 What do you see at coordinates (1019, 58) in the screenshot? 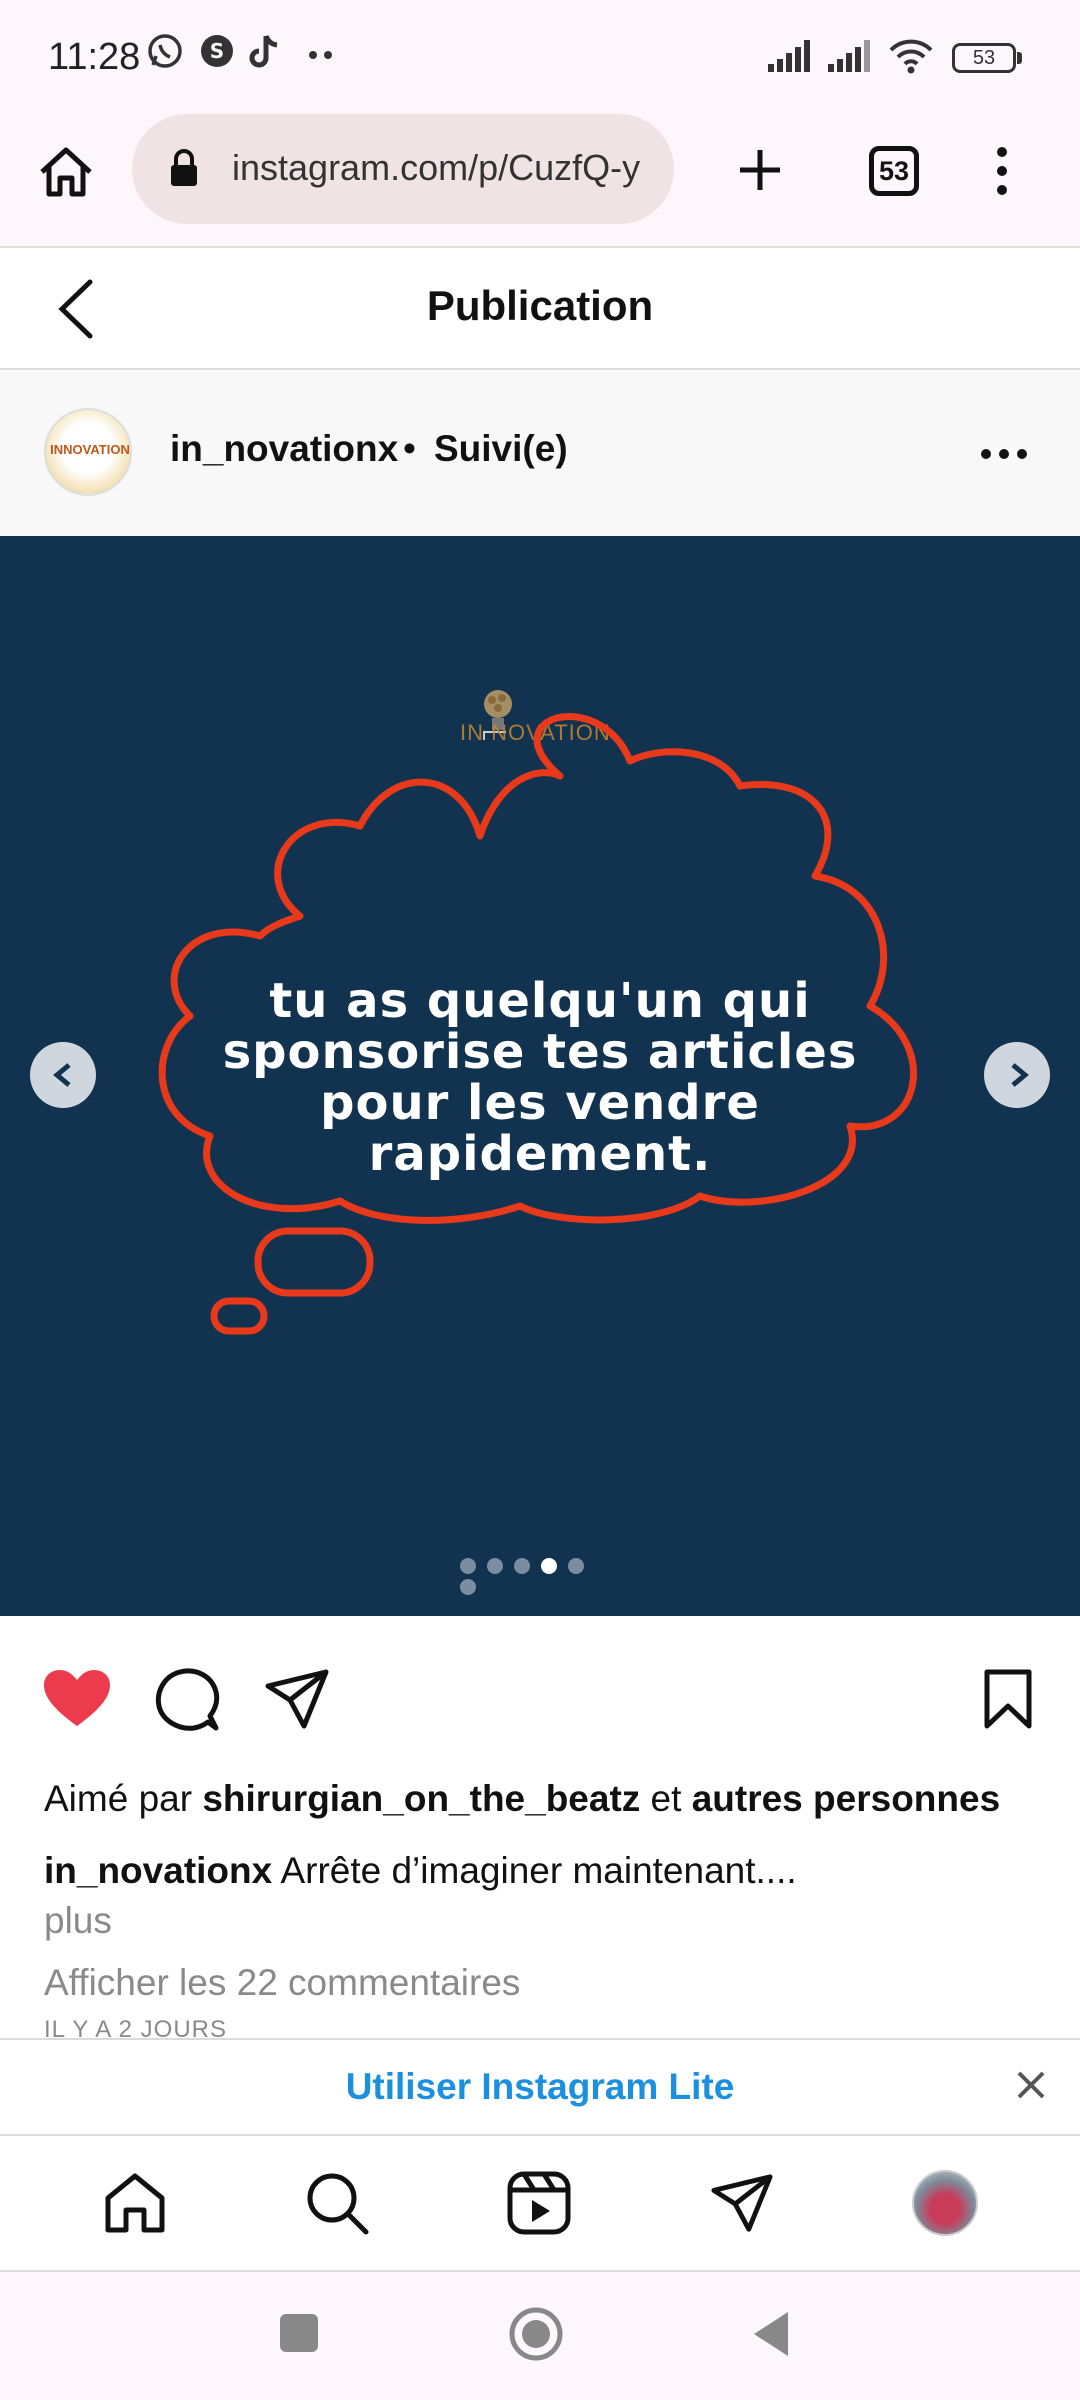
I see `battery-tip` at bounding box center [1019, 58].